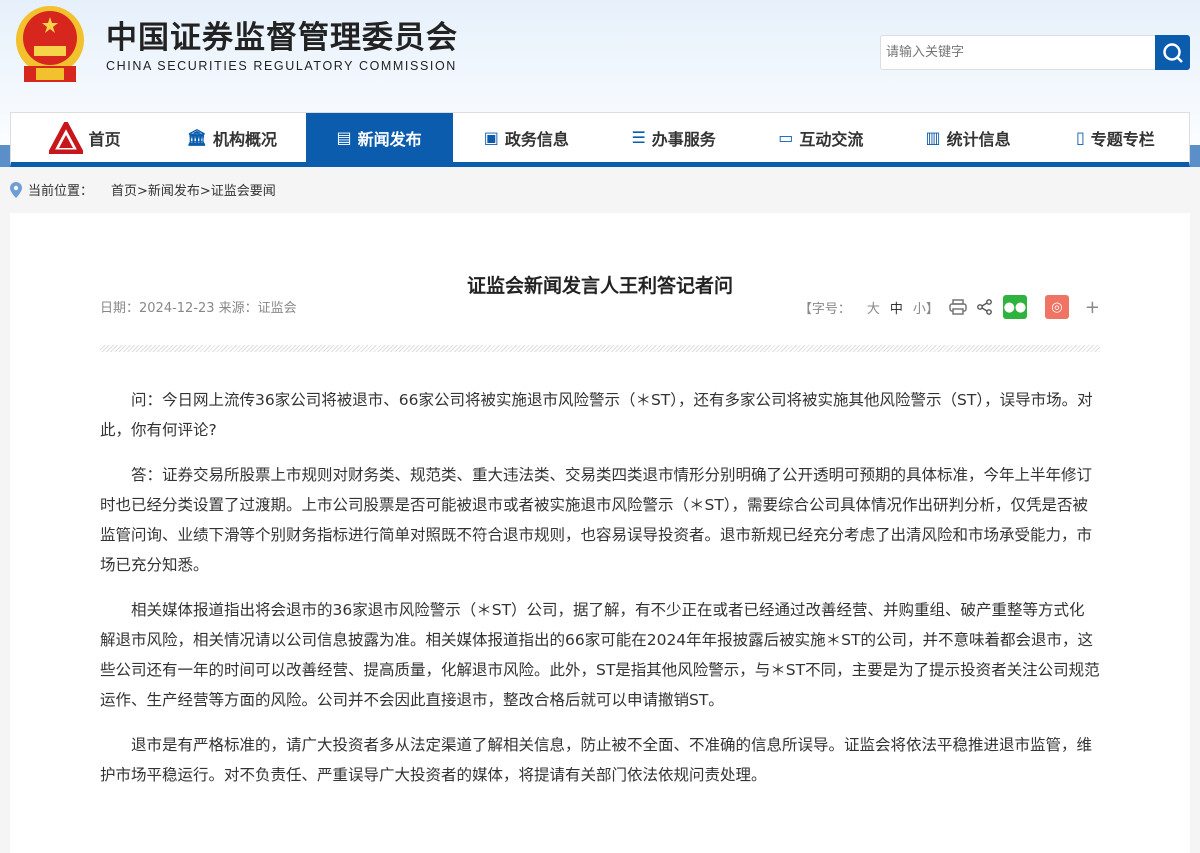 The height and width of the screenshot is (853, 1200). What do you see at coordinates (873, 307) in the screenshot?
I see `font-large-button: 大` at bounding box center [873, 307].